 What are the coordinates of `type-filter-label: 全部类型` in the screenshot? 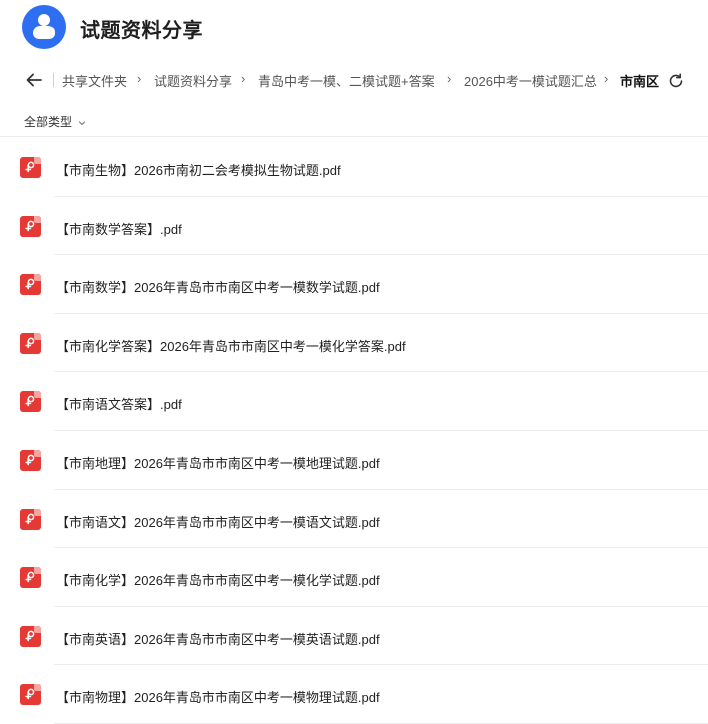 It's located at (48, 122).